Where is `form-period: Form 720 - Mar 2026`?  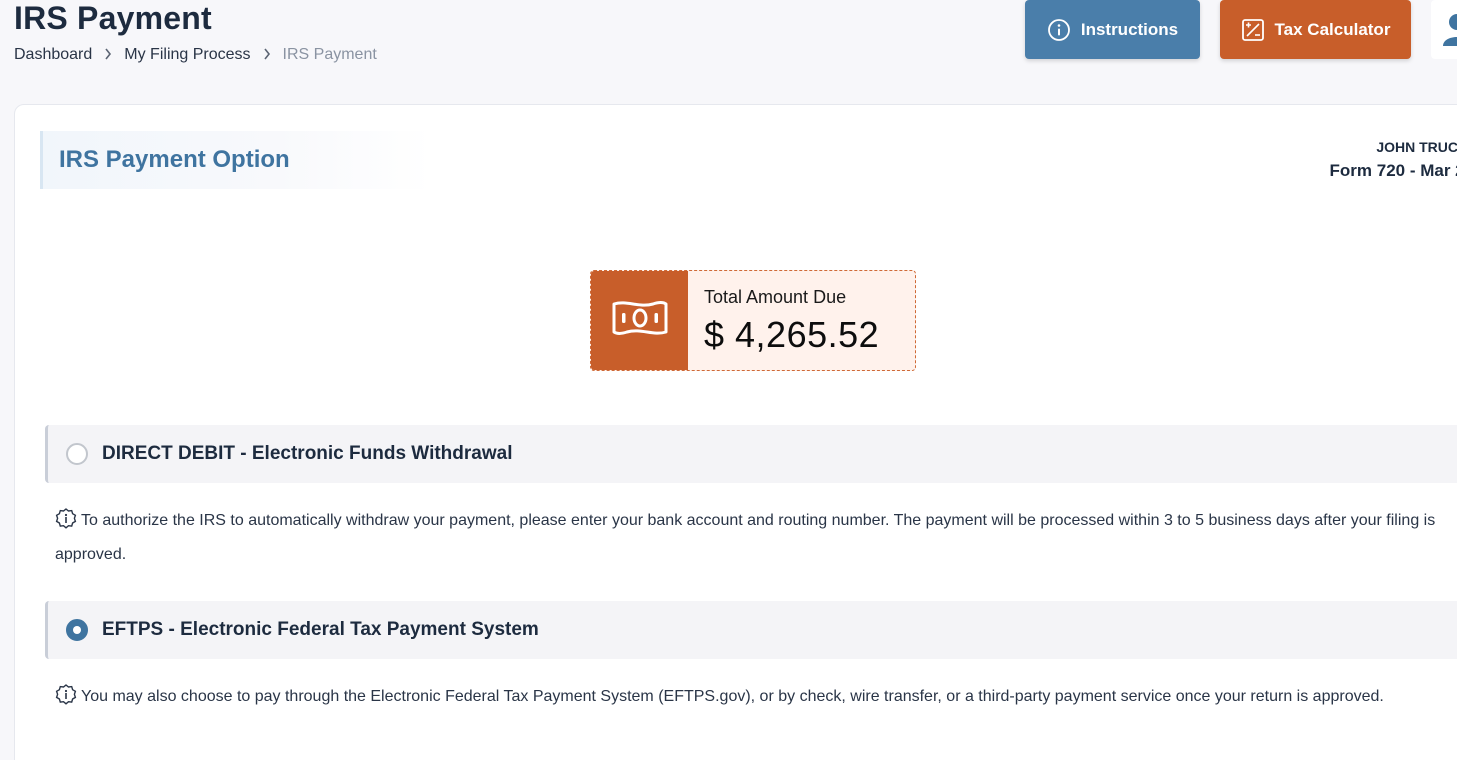
form-period: Form 720 - Mar 2026 is located at coordinates (1393, 170).